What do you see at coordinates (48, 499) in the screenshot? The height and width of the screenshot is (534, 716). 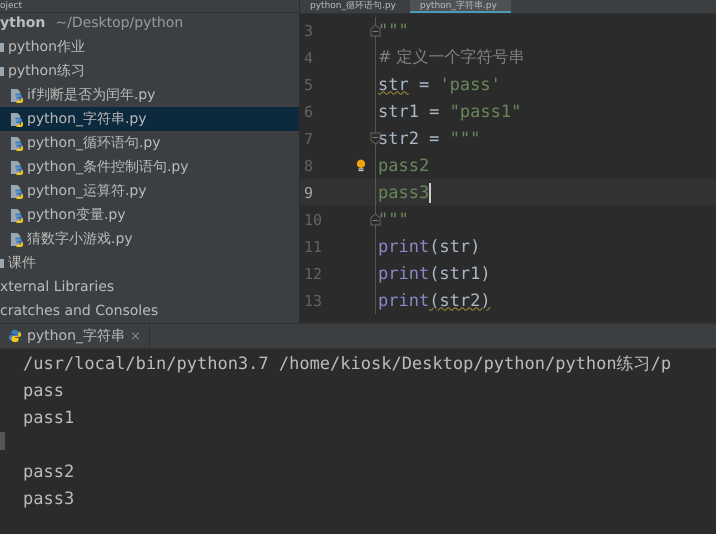 I see `console-output: pass3` at bounding box center [48, 499].